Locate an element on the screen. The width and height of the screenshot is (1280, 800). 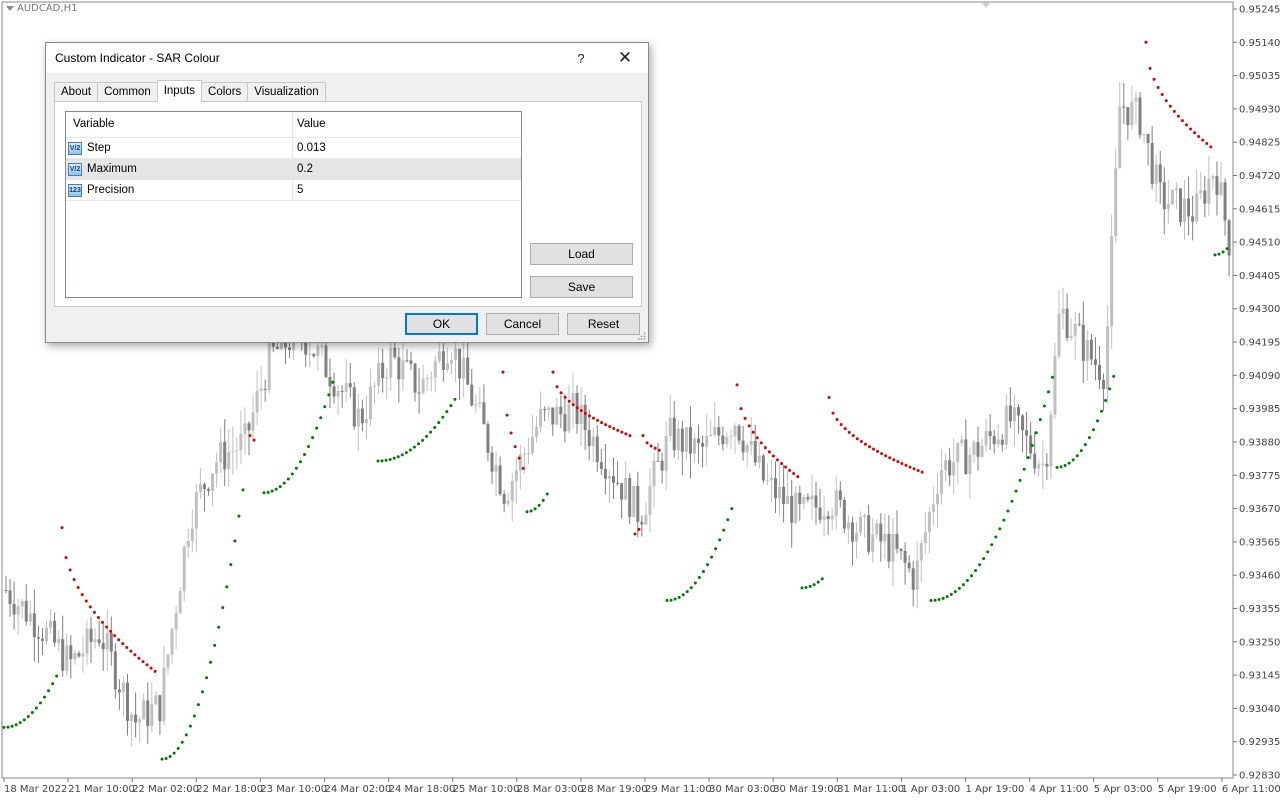
tab-visualization: Visualization is located at coordinates (286, 92).